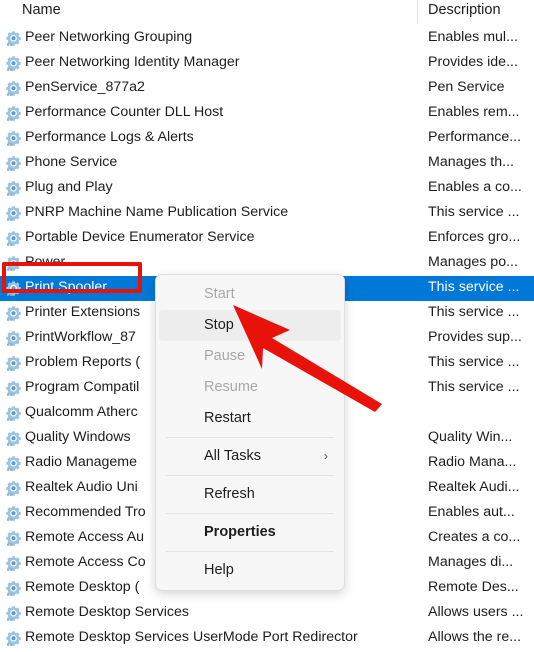  What do you see at coordinates (326, 456) in the screenshot?
I see `chevron-right-icon: ›` at bounding box center [326, 456].